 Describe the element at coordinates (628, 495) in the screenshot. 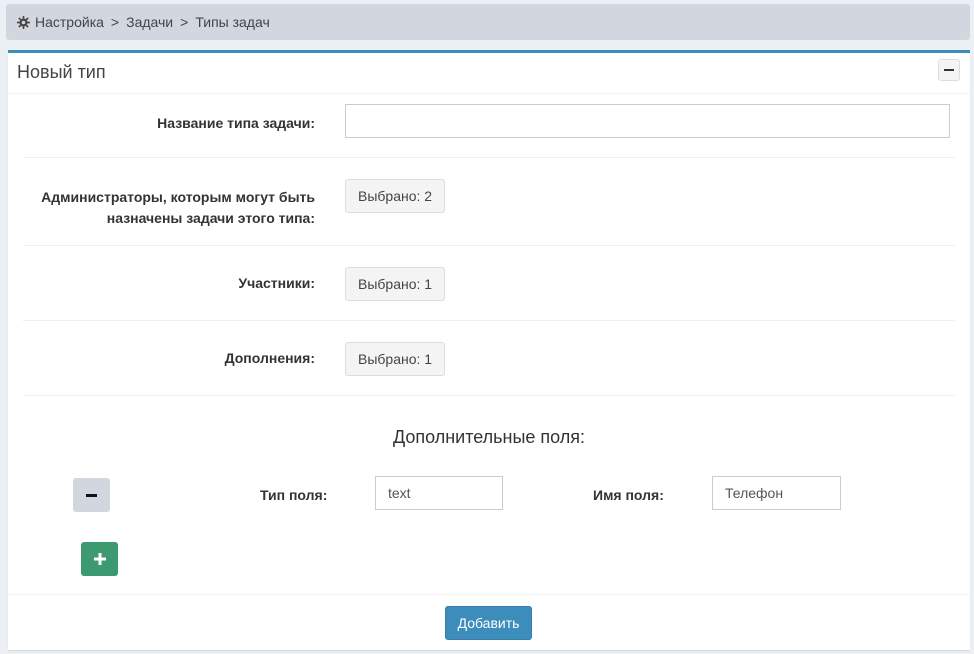

I see `field-name-label: Имя поля:` at that location.